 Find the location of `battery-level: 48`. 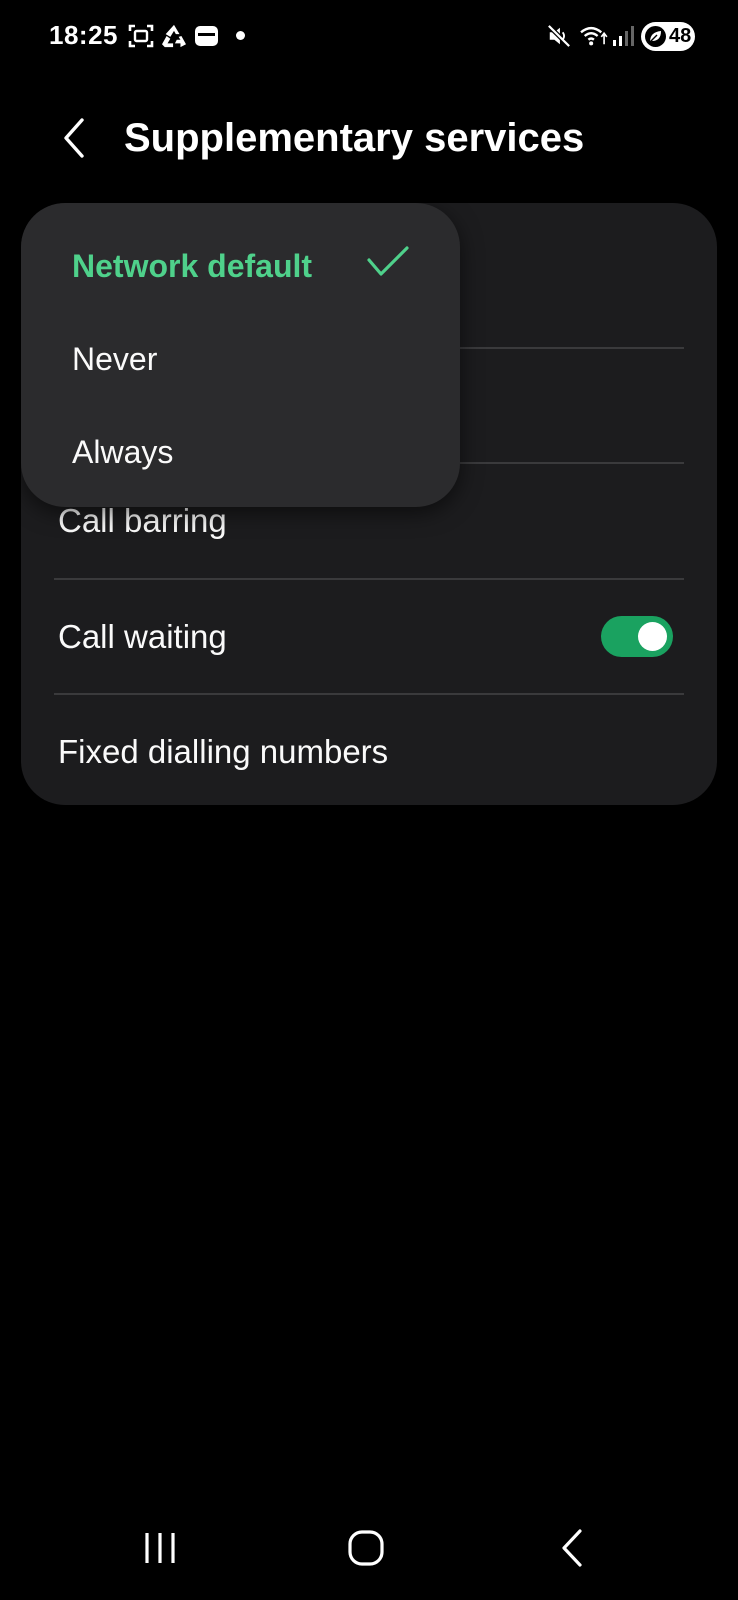

battery-level: 48 is located at coordinates (680, 36).